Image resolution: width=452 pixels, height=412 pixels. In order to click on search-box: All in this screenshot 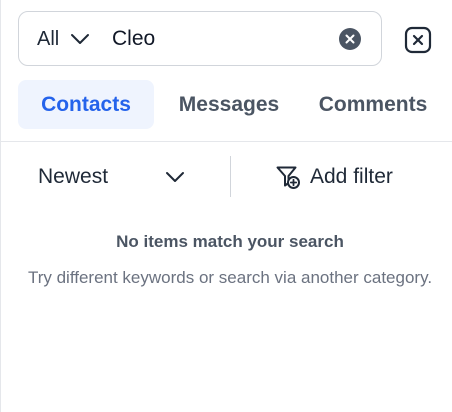, I will do `click(200, 38)`.